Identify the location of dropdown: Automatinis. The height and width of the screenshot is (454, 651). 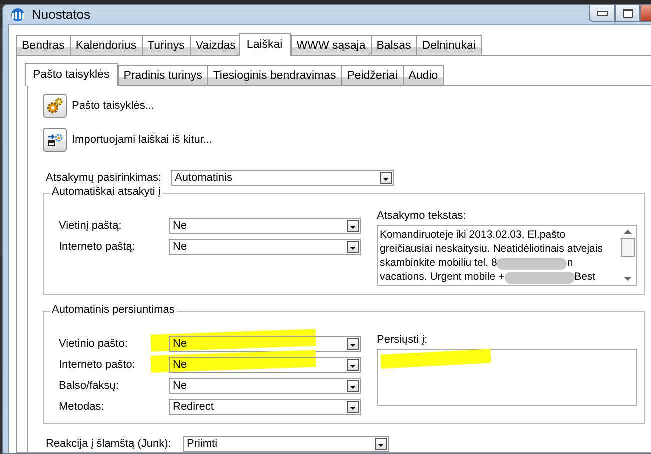
(282, 178).